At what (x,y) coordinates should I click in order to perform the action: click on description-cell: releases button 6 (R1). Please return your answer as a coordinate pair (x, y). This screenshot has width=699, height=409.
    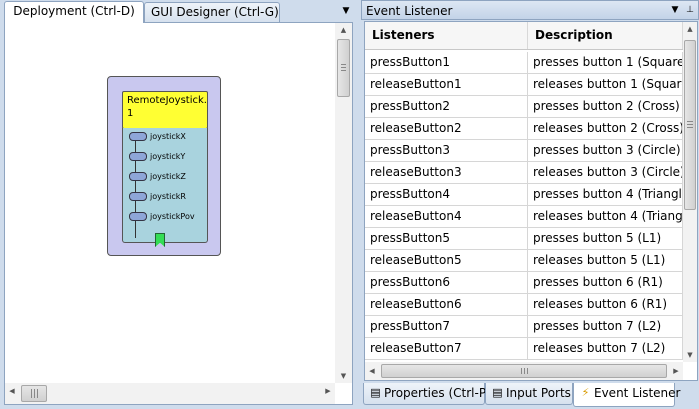
    Looking at the image, I should click on (605, 304).